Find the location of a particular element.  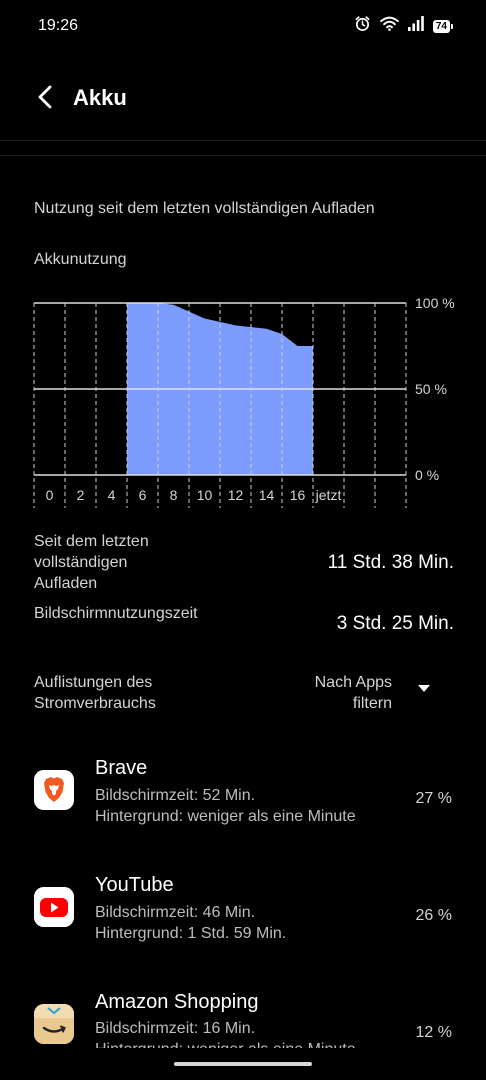

x-tick-label: 0 is located at coordinates (50, 495).